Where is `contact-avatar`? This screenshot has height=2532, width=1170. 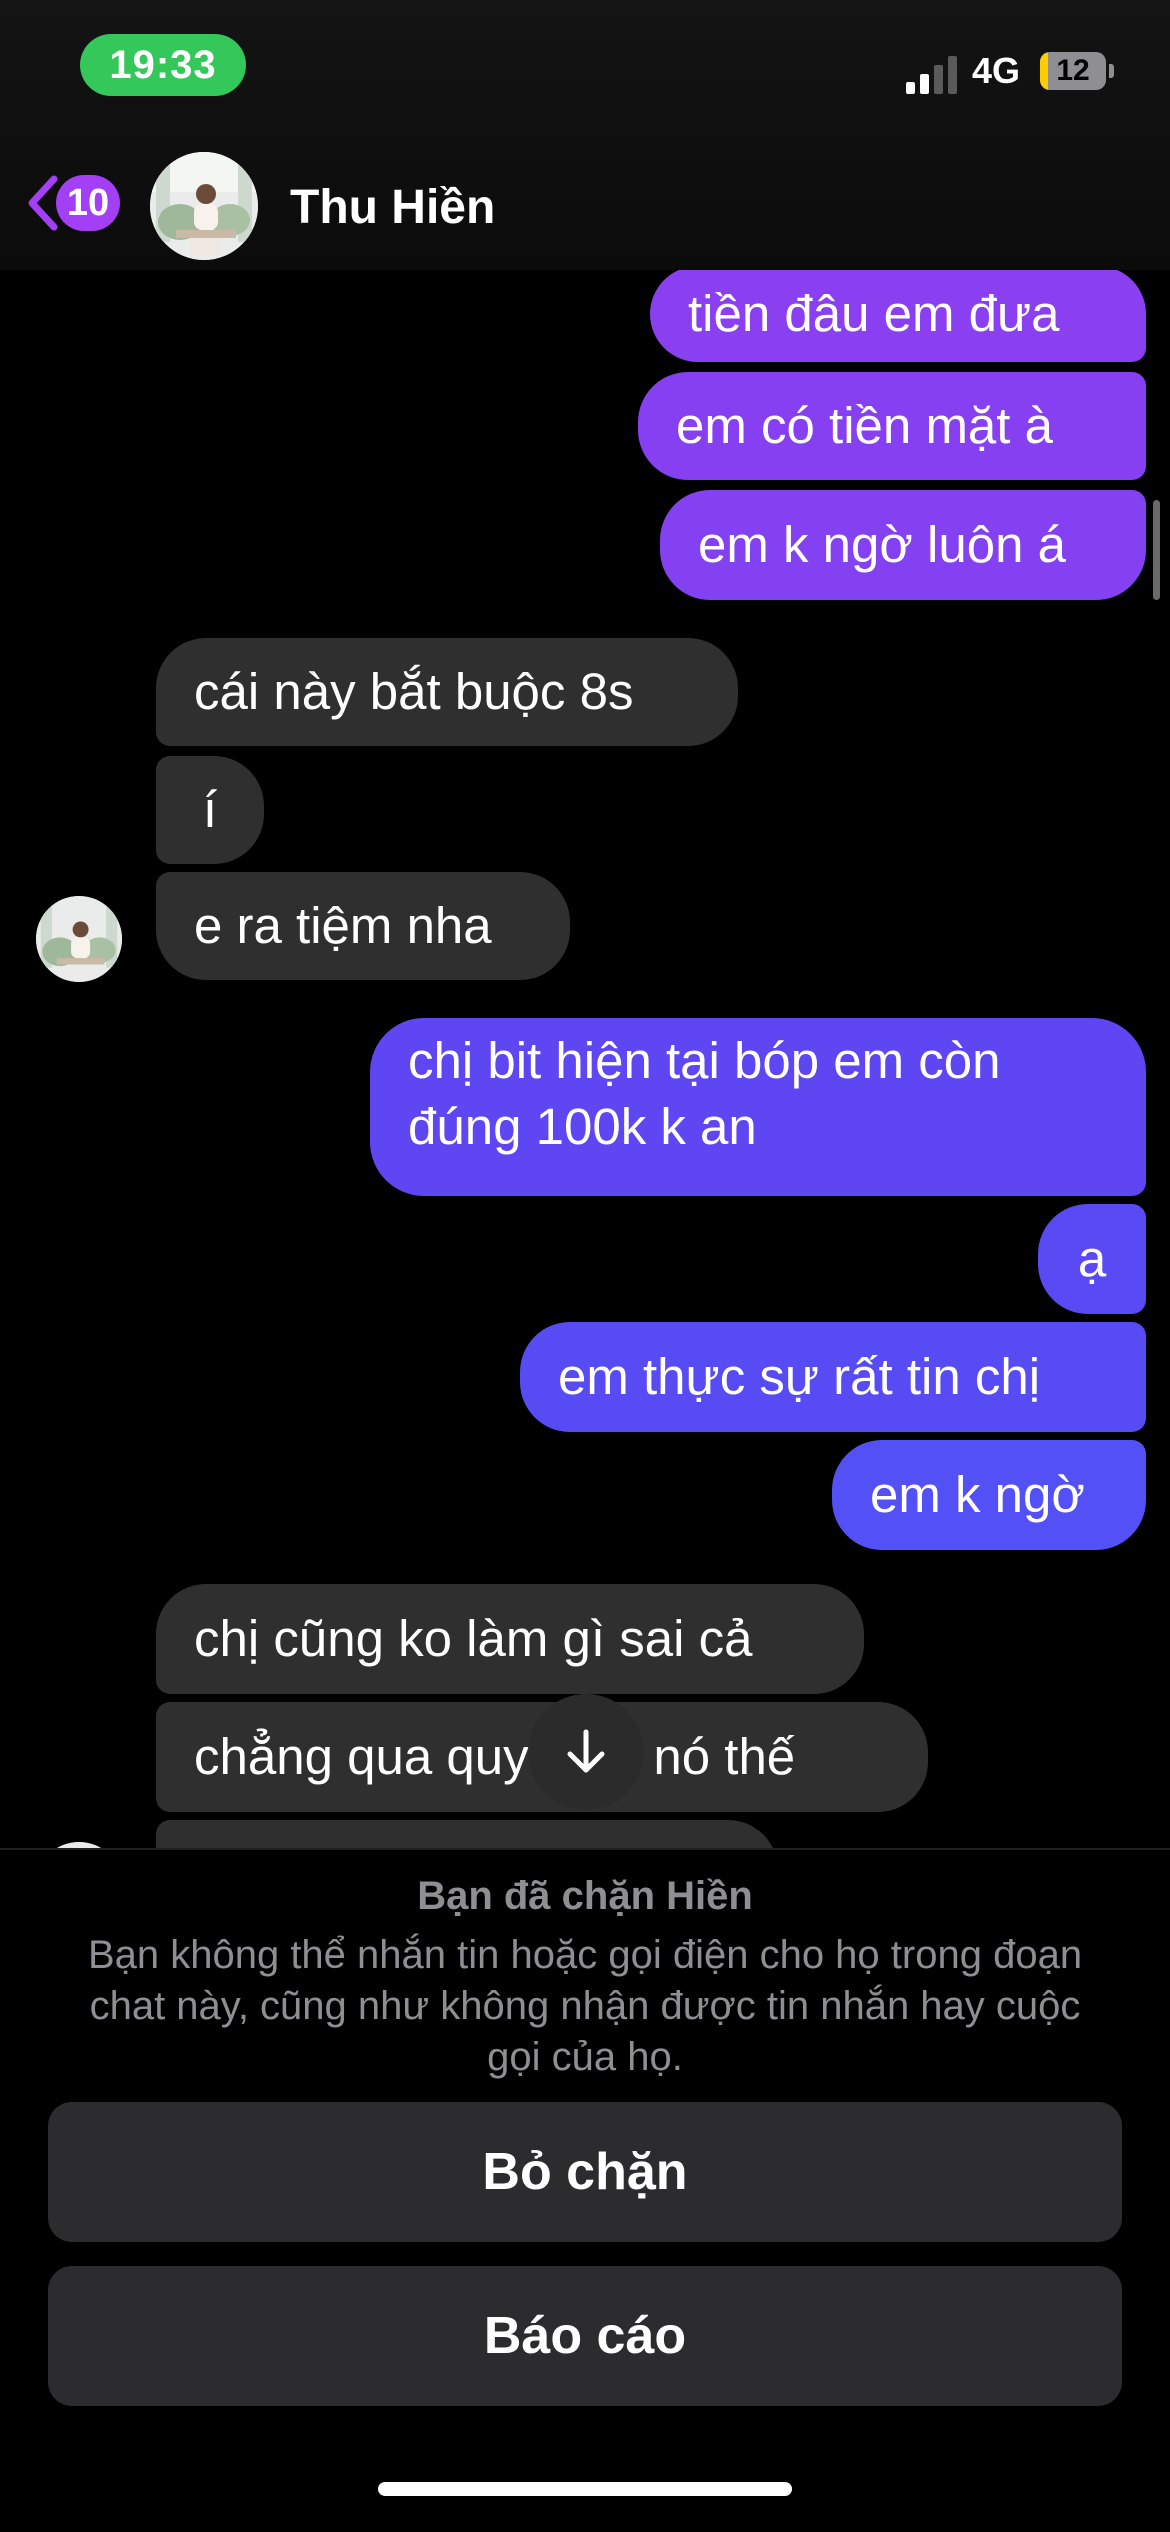 contact-avatar is located at coordinates (204, 206).